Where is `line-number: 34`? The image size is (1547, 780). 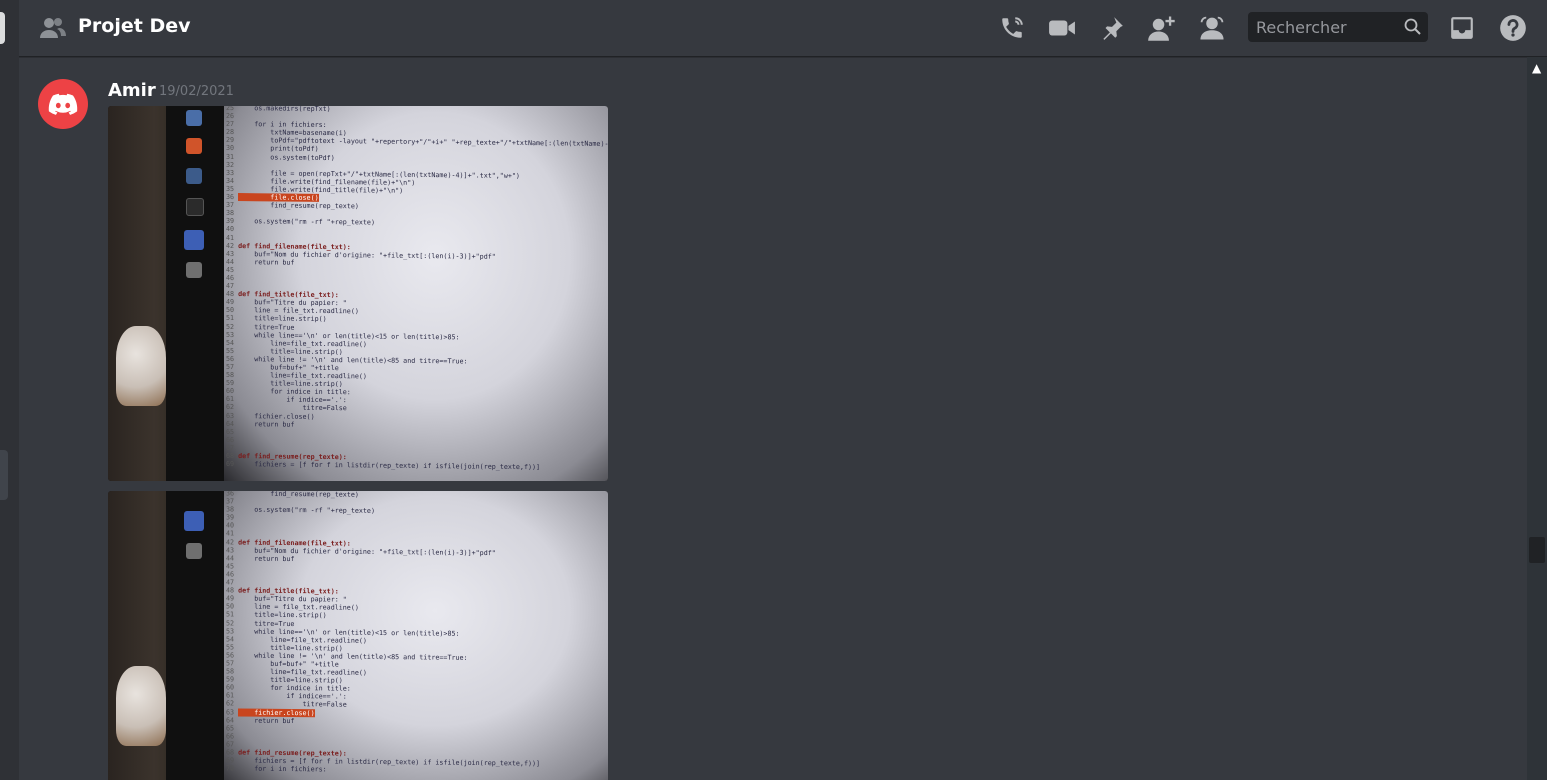
line-number: 34 is located at coordinates (232, 180).